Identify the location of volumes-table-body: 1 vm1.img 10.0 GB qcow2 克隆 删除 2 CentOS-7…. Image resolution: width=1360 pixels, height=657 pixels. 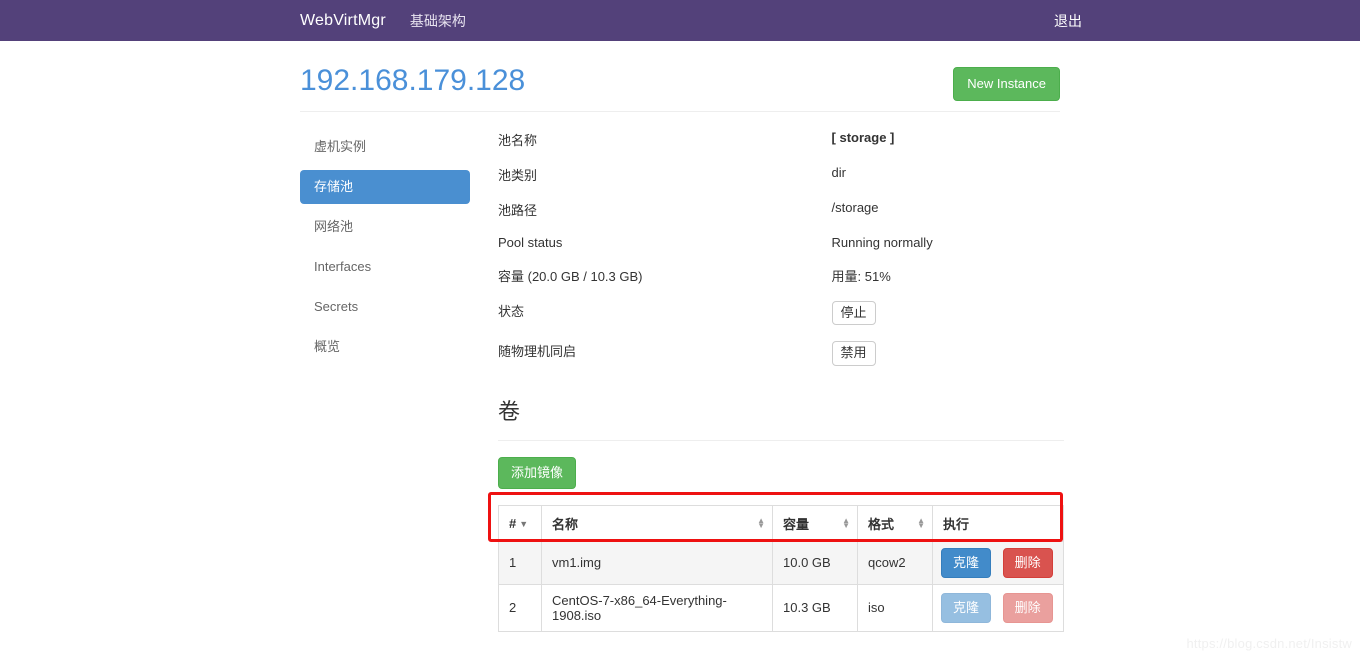
(781, 586).